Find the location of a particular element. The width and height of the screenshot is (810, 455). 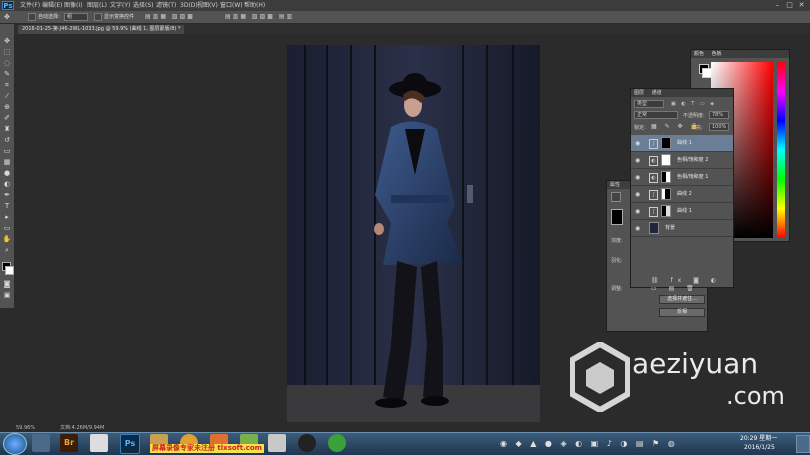

opacity-input: 78% is located at coordinates (719, 115).